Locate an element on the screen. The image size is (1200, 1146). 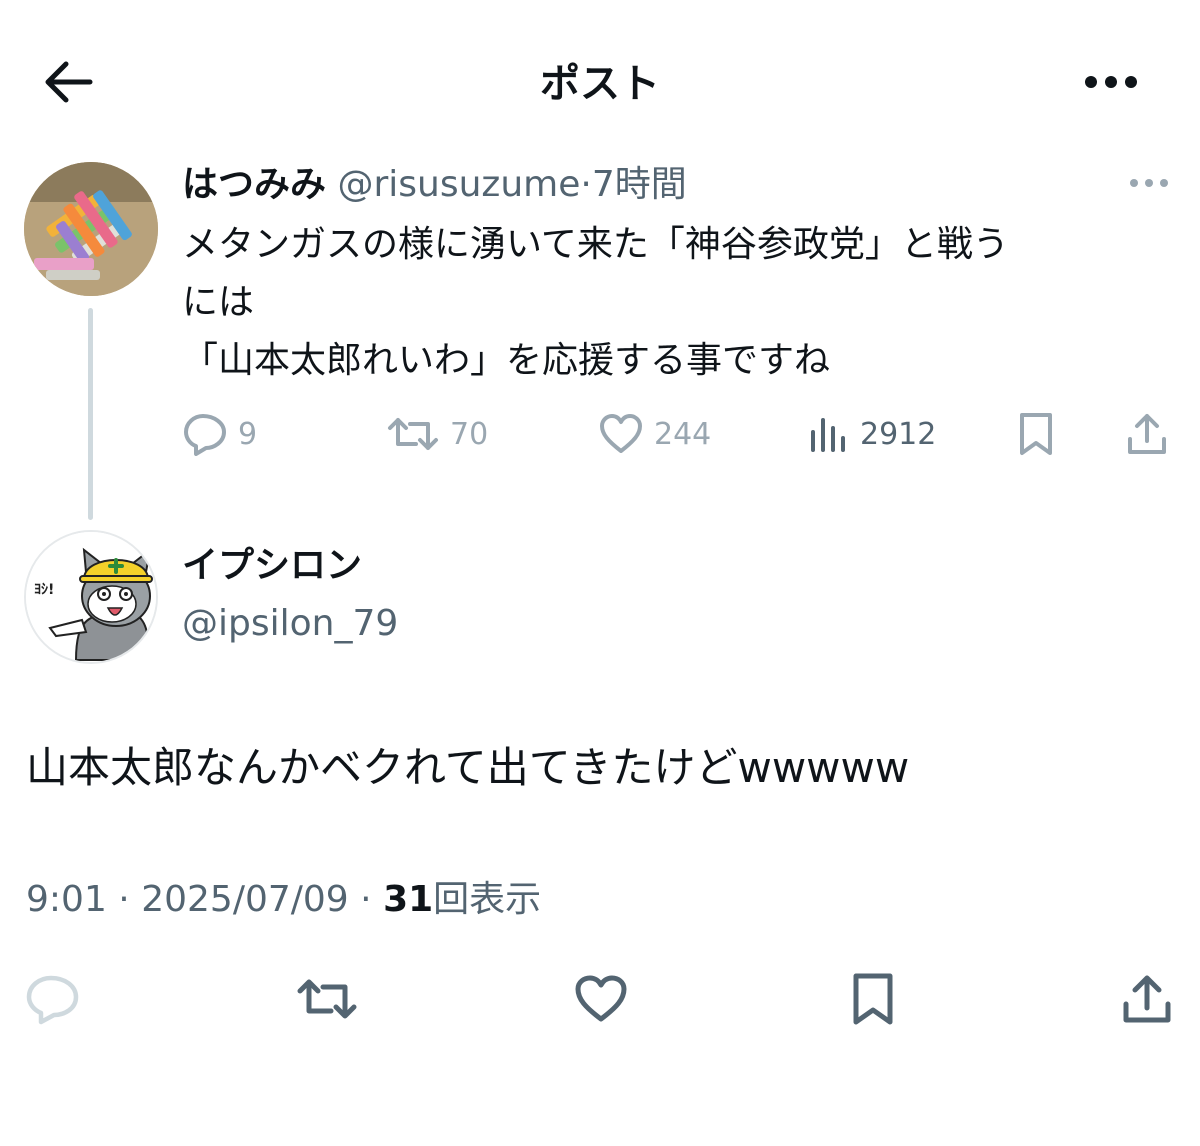
parent-repost-button: 70 is located at coordinates (437, 434).